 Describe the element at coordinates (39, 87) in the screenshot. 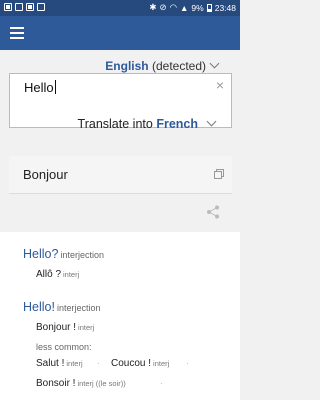

I see `source-text: Hello` at that location.